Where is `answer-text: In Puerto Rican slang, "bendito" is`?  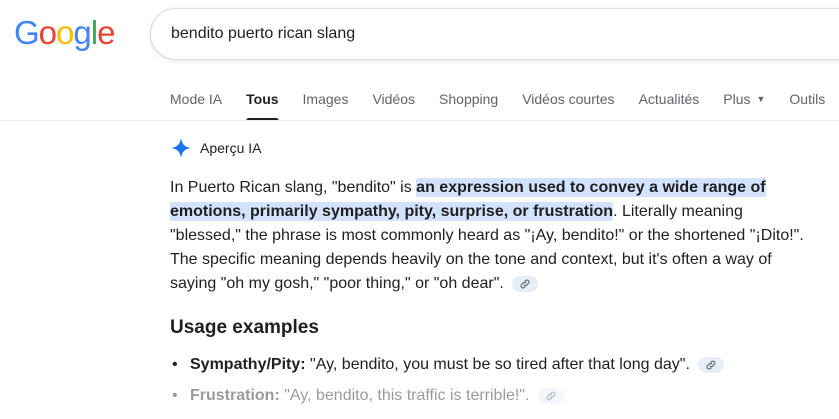
answer-text: In Puerto Rican slang, "bendito" is is located at coordinates (293, 187).